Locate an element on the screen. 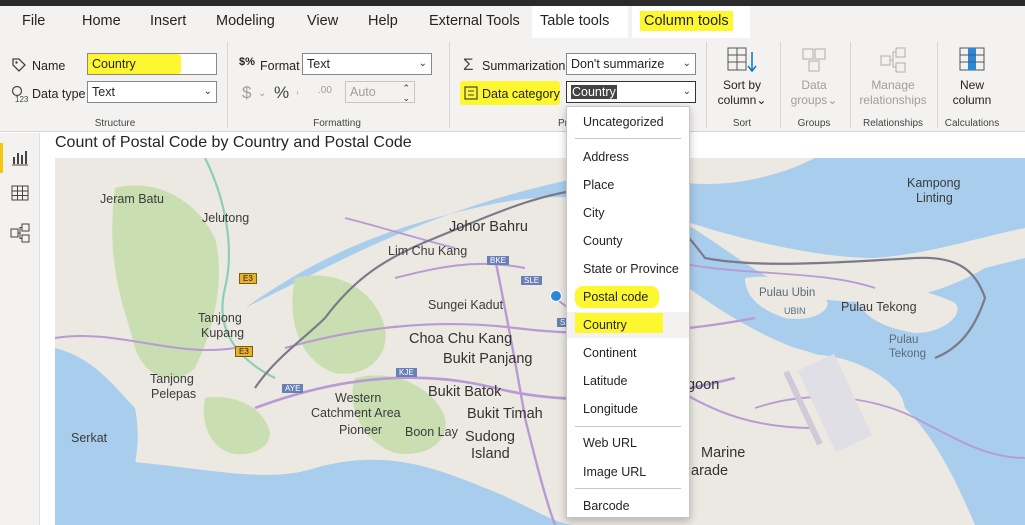 The width and height of the screenshot is (1025, 525). name-label: Name is located at coordinates (49, 66).